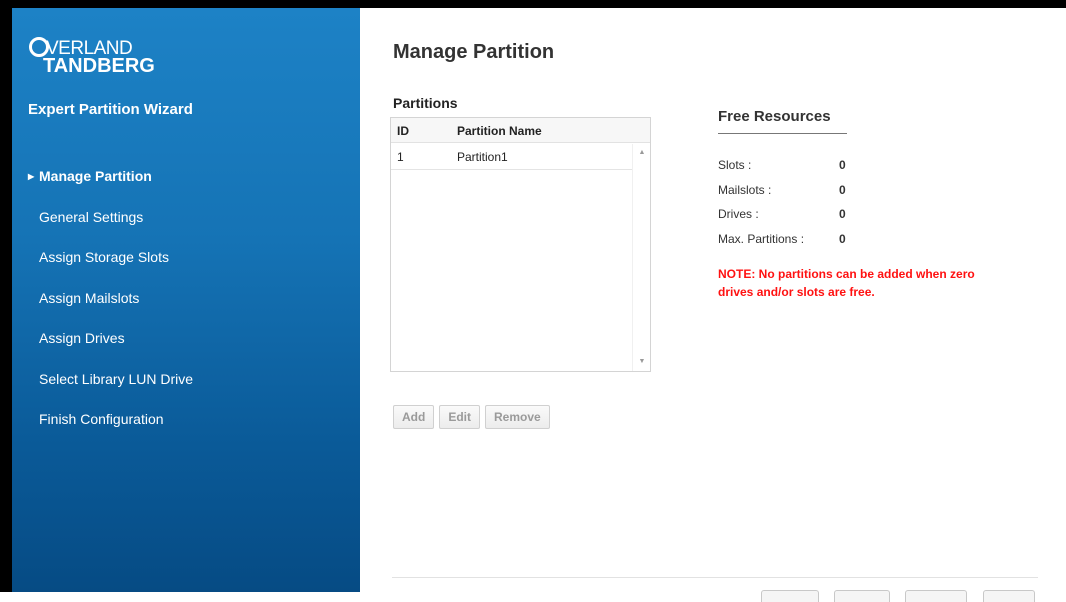 The height and width of the screenshot is (602, 1066). What do you see at coordinates (848, 240) in the screenshot?
I see `max-partitions-row: Max. Partitions : 0` at bounding box center [848, 240].